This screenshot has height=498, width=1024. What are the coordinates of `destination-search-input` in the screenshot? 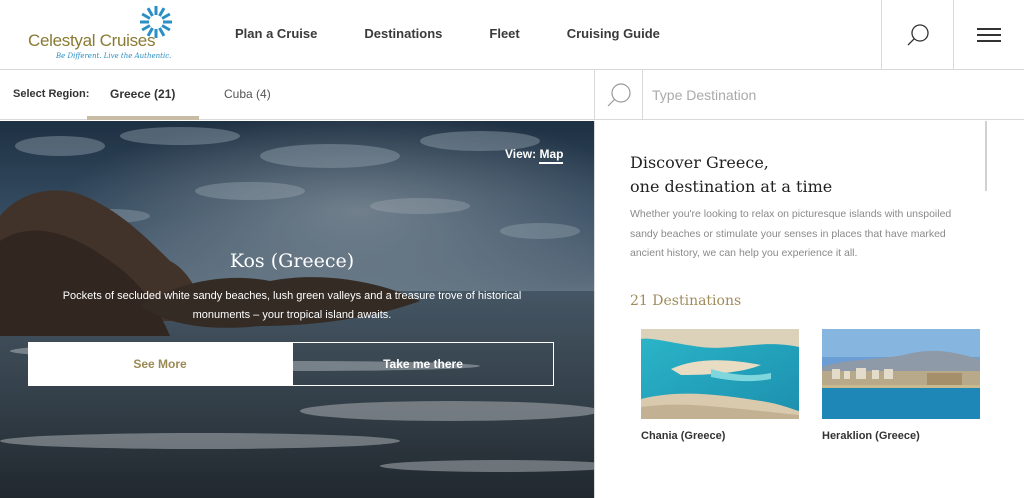 It's located at (832, 95).